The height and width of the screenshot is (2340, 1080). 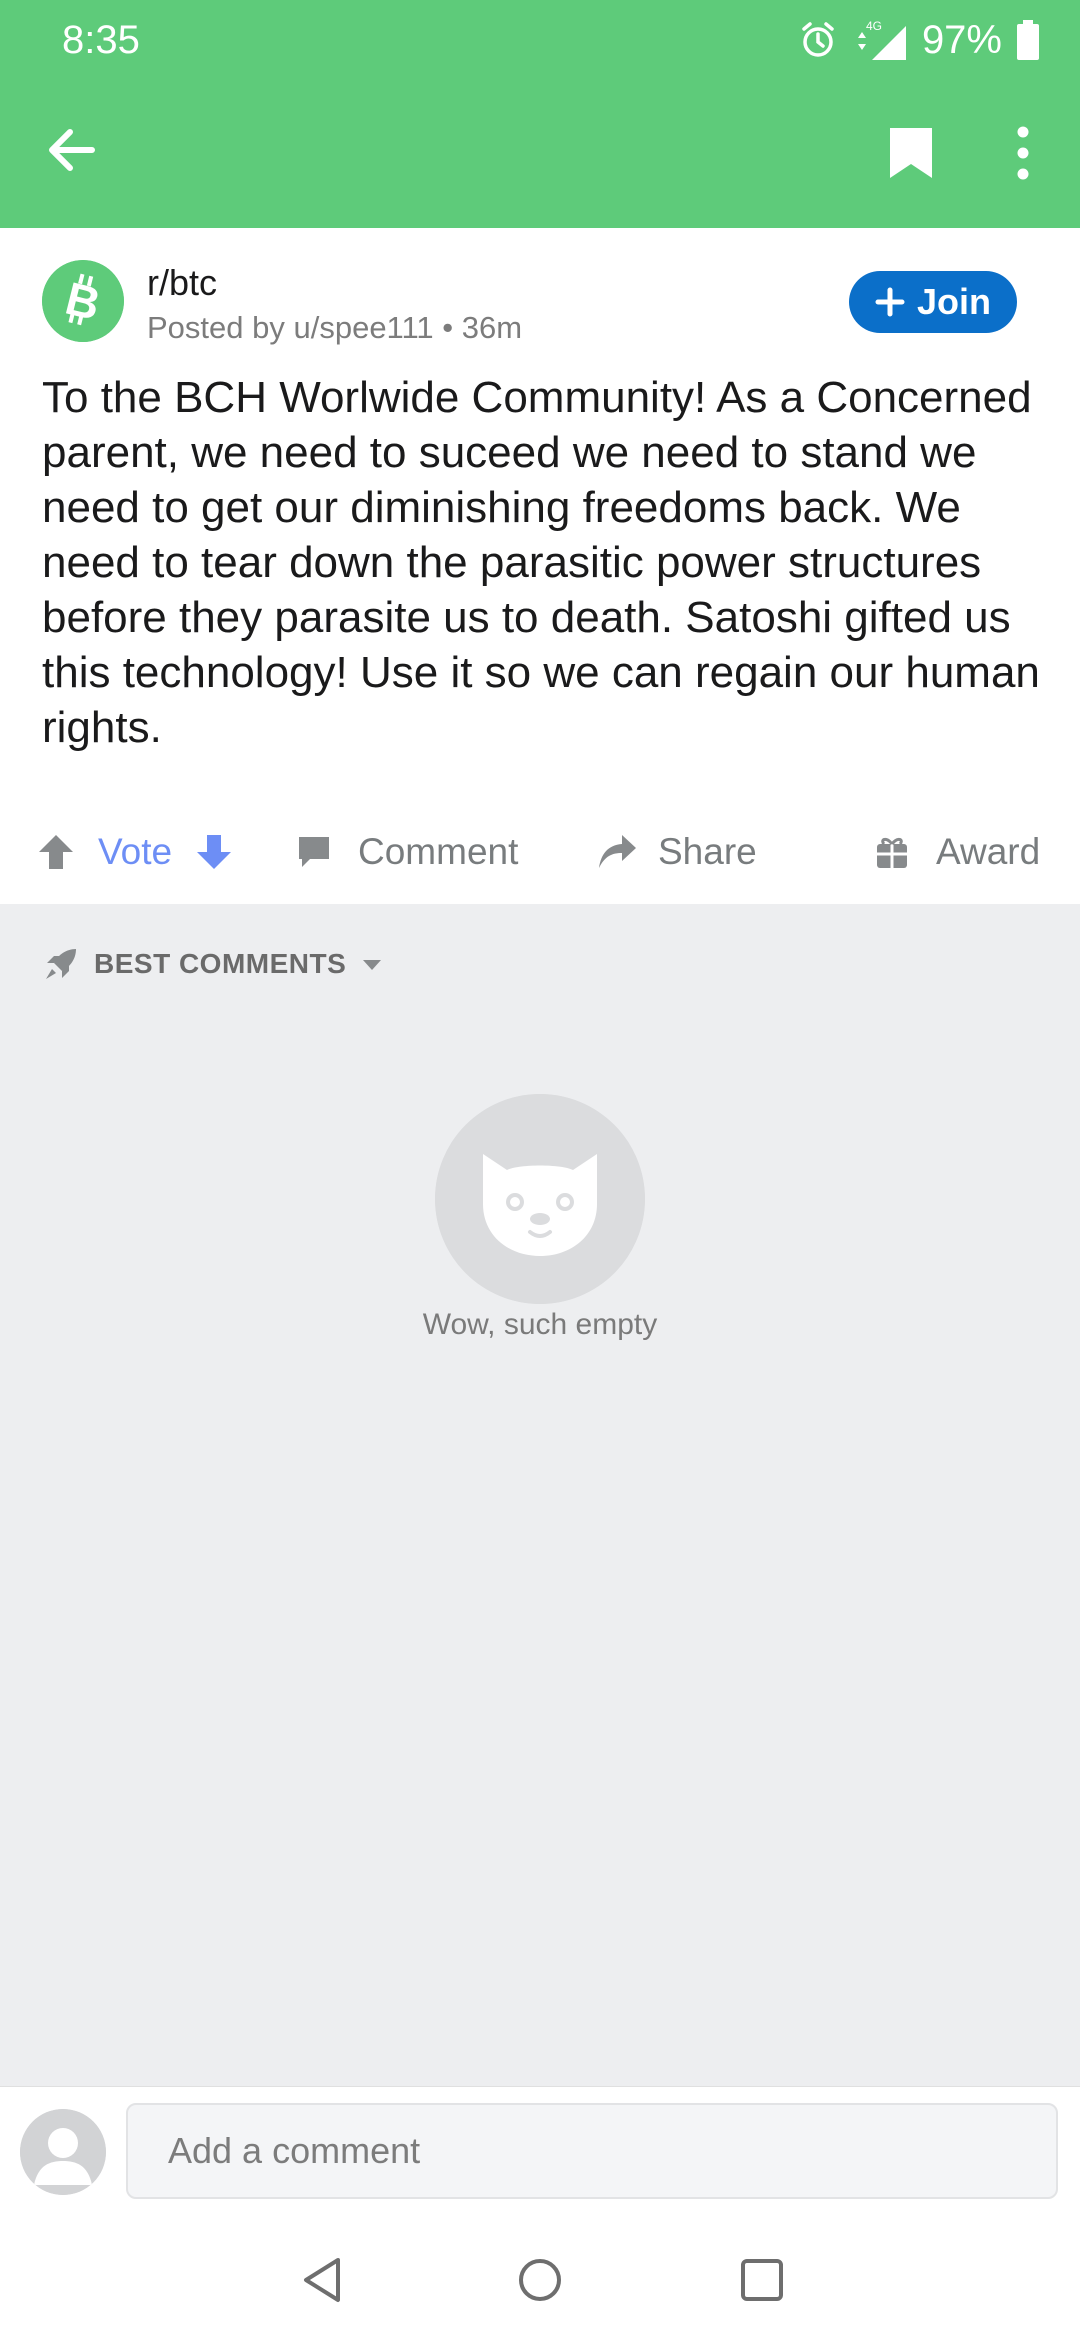 I want to click on vote-label: Vote, so click(x=135, y=851).